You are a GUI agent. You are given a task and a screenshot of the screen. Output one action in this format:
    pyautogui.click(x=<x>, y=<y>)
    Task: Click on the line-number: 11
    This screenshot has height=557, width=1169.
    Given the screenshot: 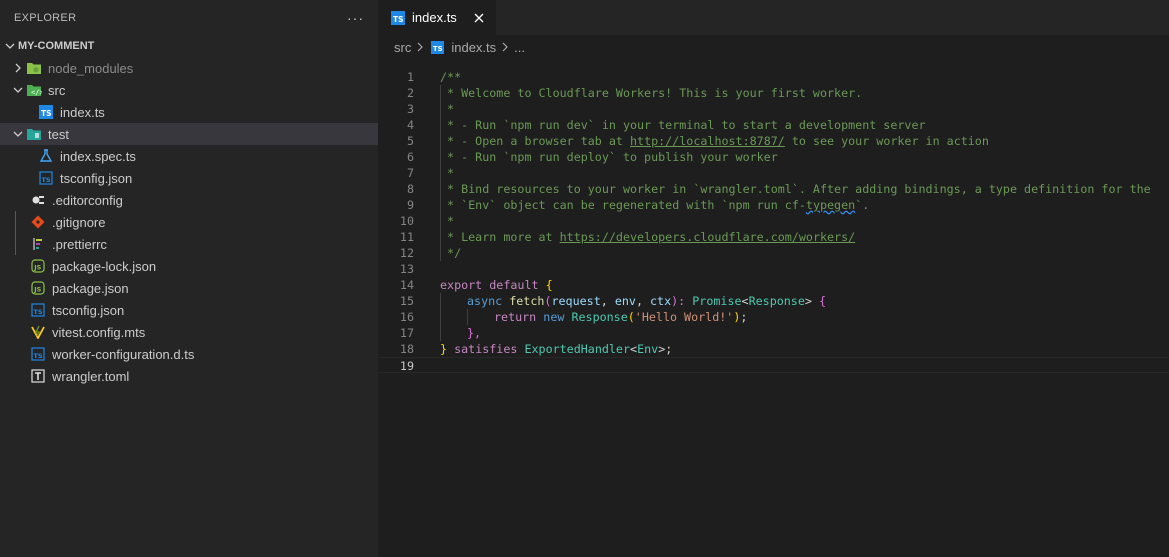 What is the action you would take?
    pyautogui.click(x=406, y=237)
    